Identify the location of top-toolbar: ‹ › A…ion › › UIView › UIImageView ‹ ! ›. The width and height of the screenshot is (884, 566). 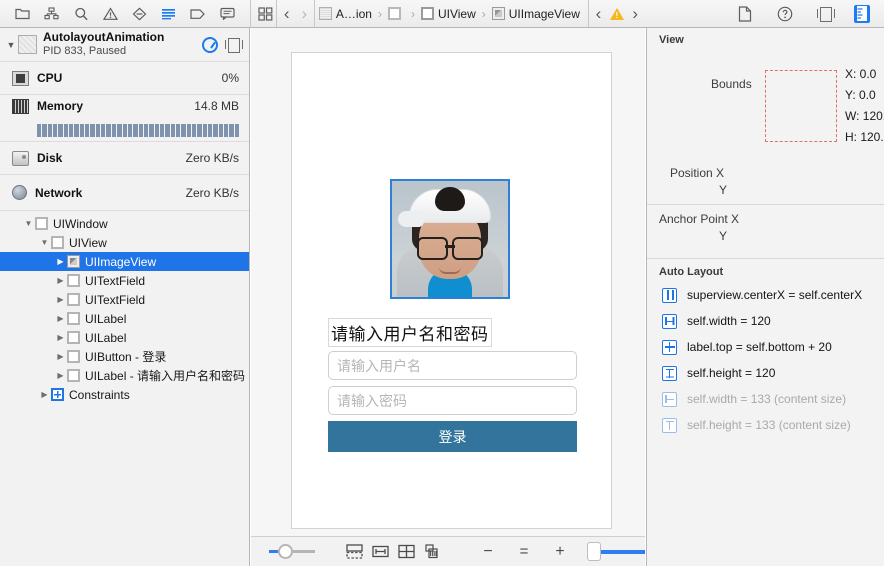
(442, 14).